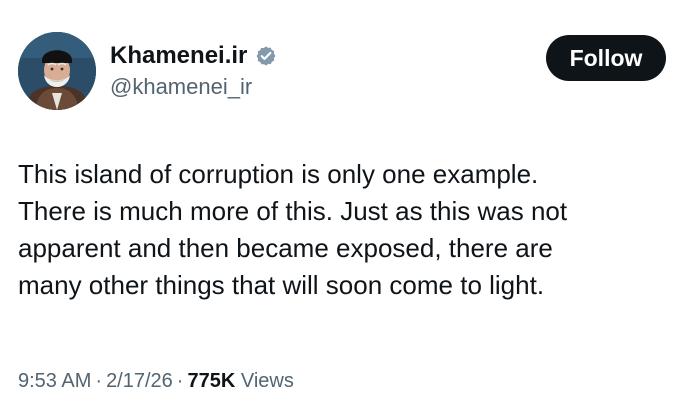  Describe the element at coordinates (266, 56) in the screenshot. I see `verified-badge-icon` at that location.